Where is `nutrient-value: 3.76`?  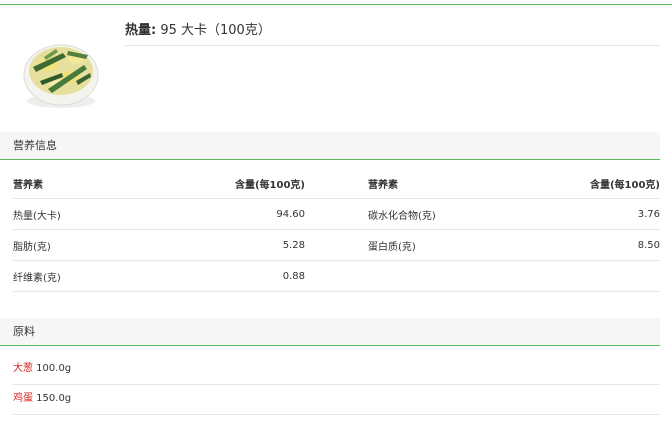
nutrient-value: 3.76 is located at coordinates (589, 214).